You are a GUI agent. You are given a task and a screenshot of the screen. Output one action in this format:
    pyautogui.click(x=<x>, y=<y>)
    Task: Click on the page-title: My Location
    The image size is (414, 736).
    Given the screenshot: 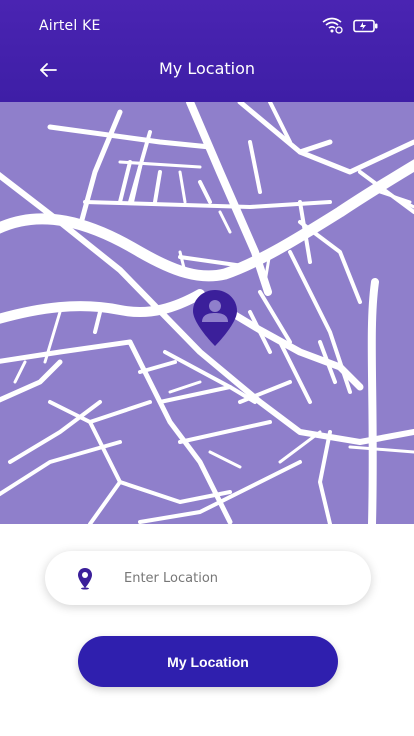 What is the action you would take?
    pyautogui.click(x=207, y=68)
    